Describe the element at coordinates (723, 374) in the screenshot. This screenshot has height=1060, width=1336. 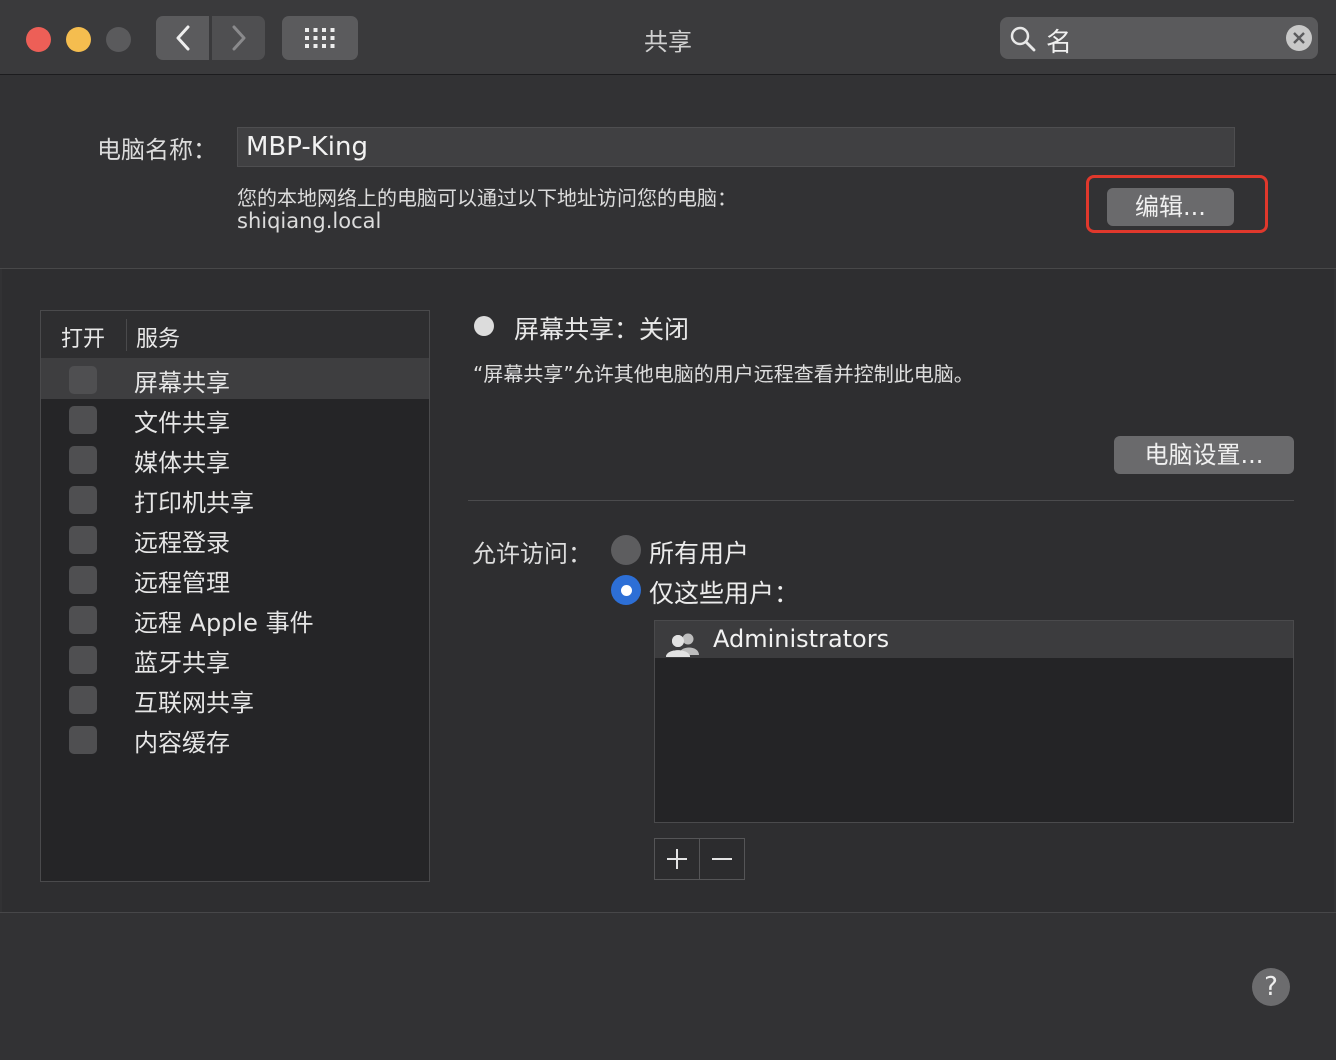
I see `service-description: “屏幕共享”允许其他电脑的用户远程查看并控制此电脑。` at that location.